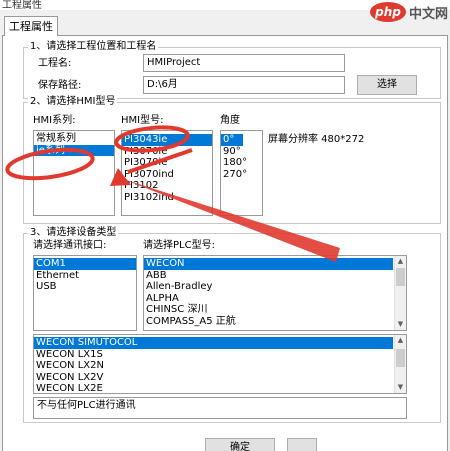  Describe the element at coordinates (268, 264) in the screenshot. I see `plc-item: WECON` at that location.